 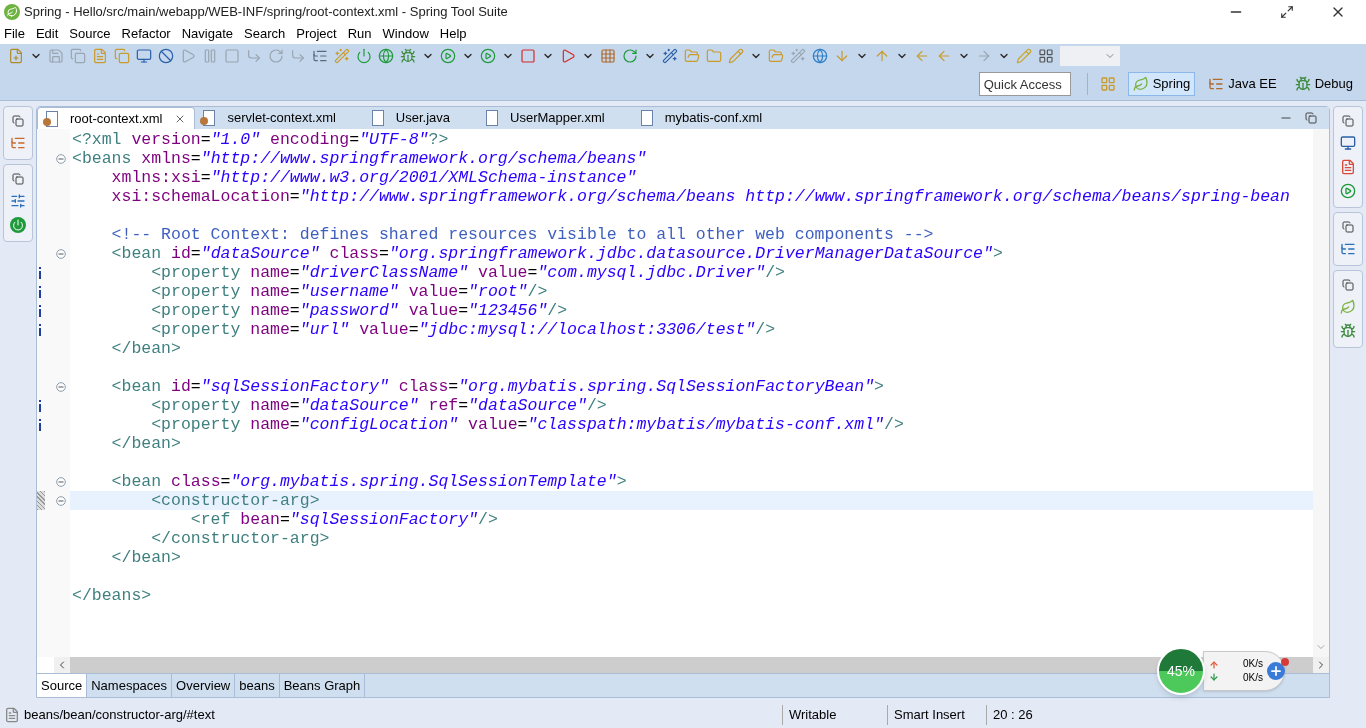 What do you see at coordinates (359, 34) in the screenshot?
I see `menu-item: Run` at bounding box center [359, 34].